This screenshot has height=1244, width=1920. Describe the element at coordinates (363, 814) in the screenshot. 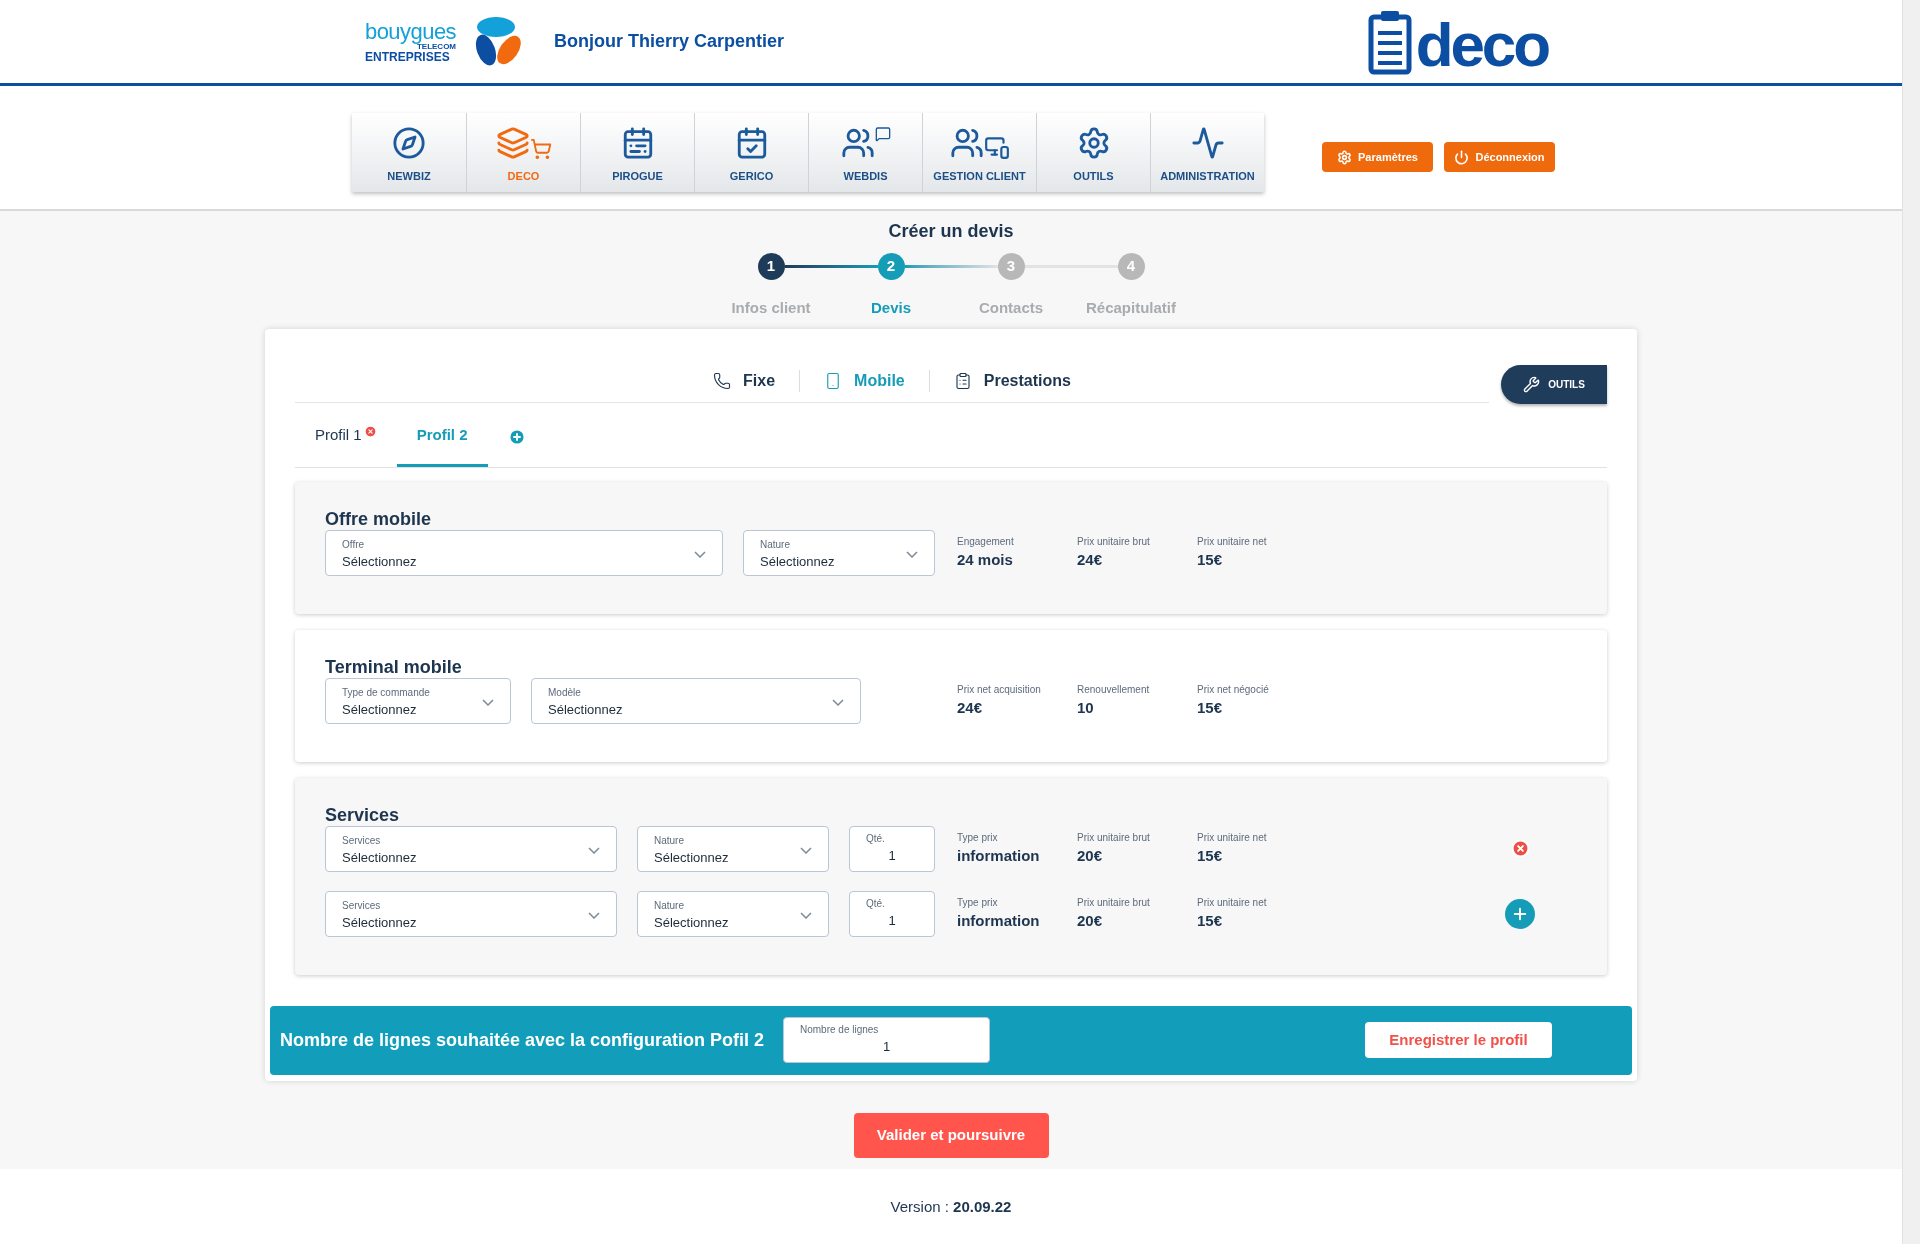

I see `section-title: Services` at that location.